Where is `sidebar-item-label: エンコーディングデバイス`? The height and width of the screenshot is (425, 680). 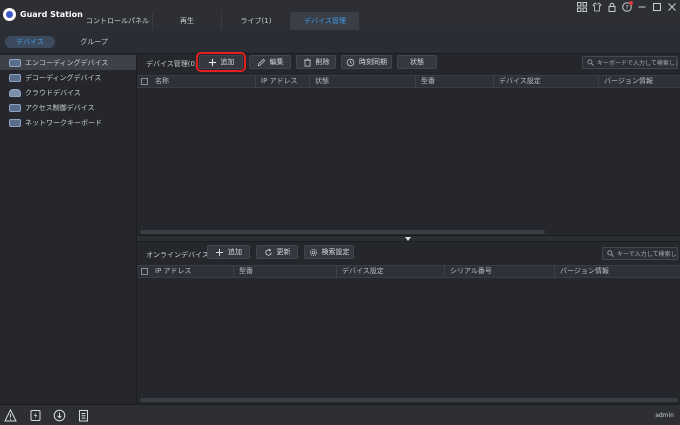 sidebar-item-label: エンコーディングデバイス is located at coordinates (67, 62).